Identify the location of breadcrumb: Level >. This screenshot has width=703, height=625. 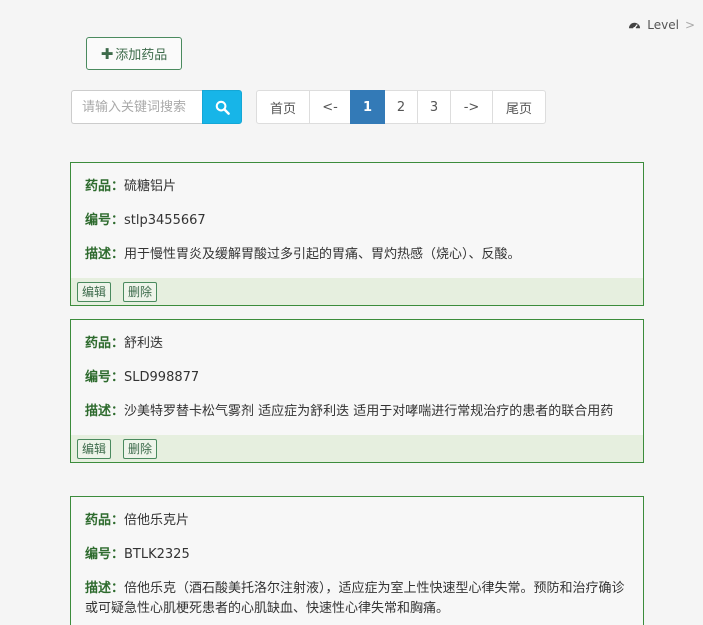
(661, 25).